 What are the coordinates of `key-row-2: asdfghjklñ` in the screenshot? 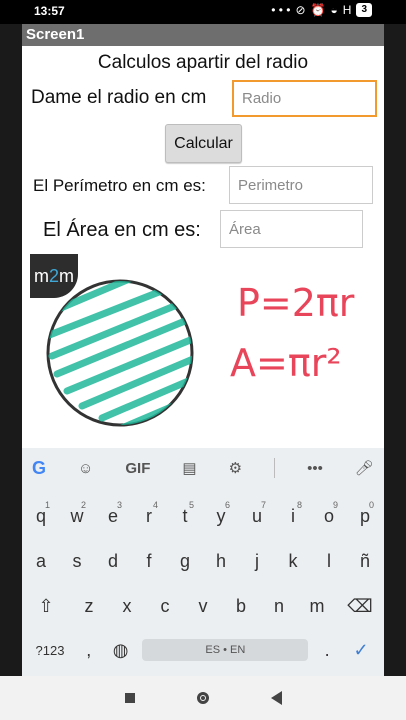 It's located at (203, 561).